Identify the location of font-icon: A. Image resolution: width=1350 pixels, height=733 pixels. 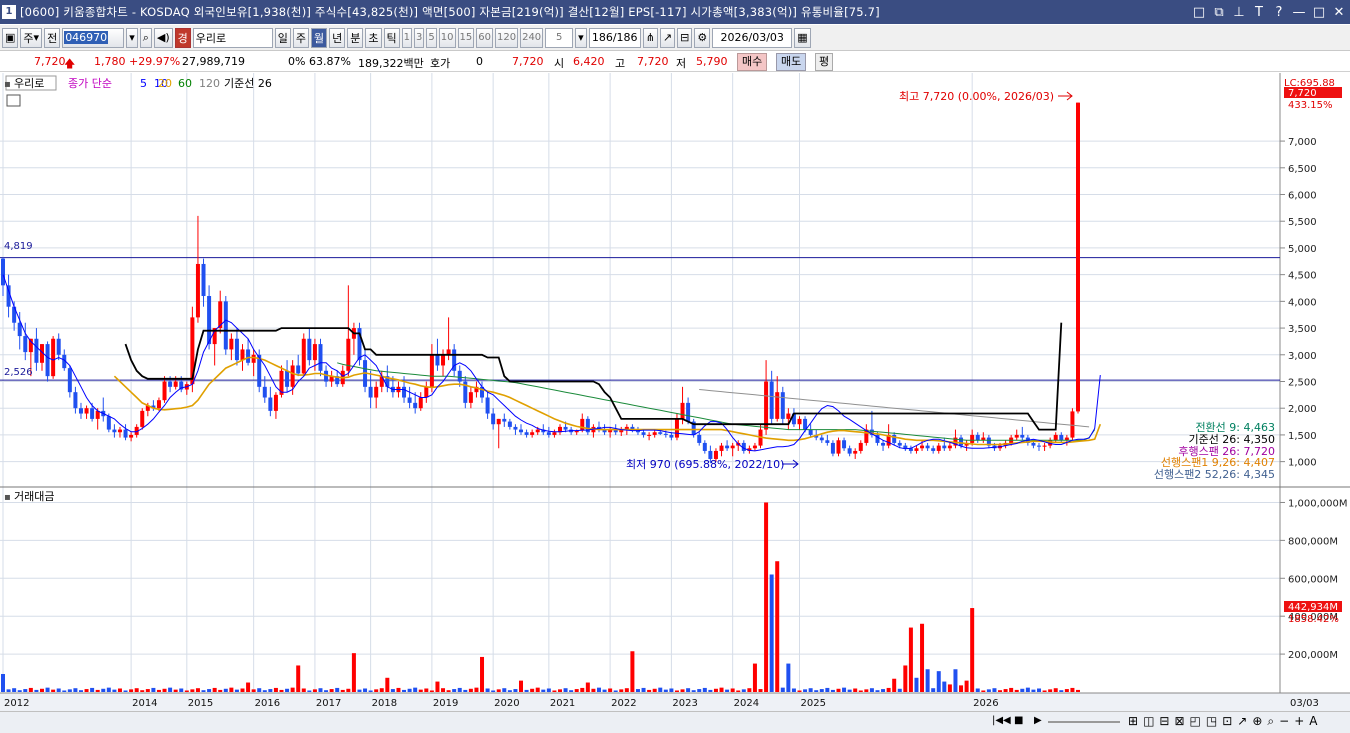
(1313, 721).